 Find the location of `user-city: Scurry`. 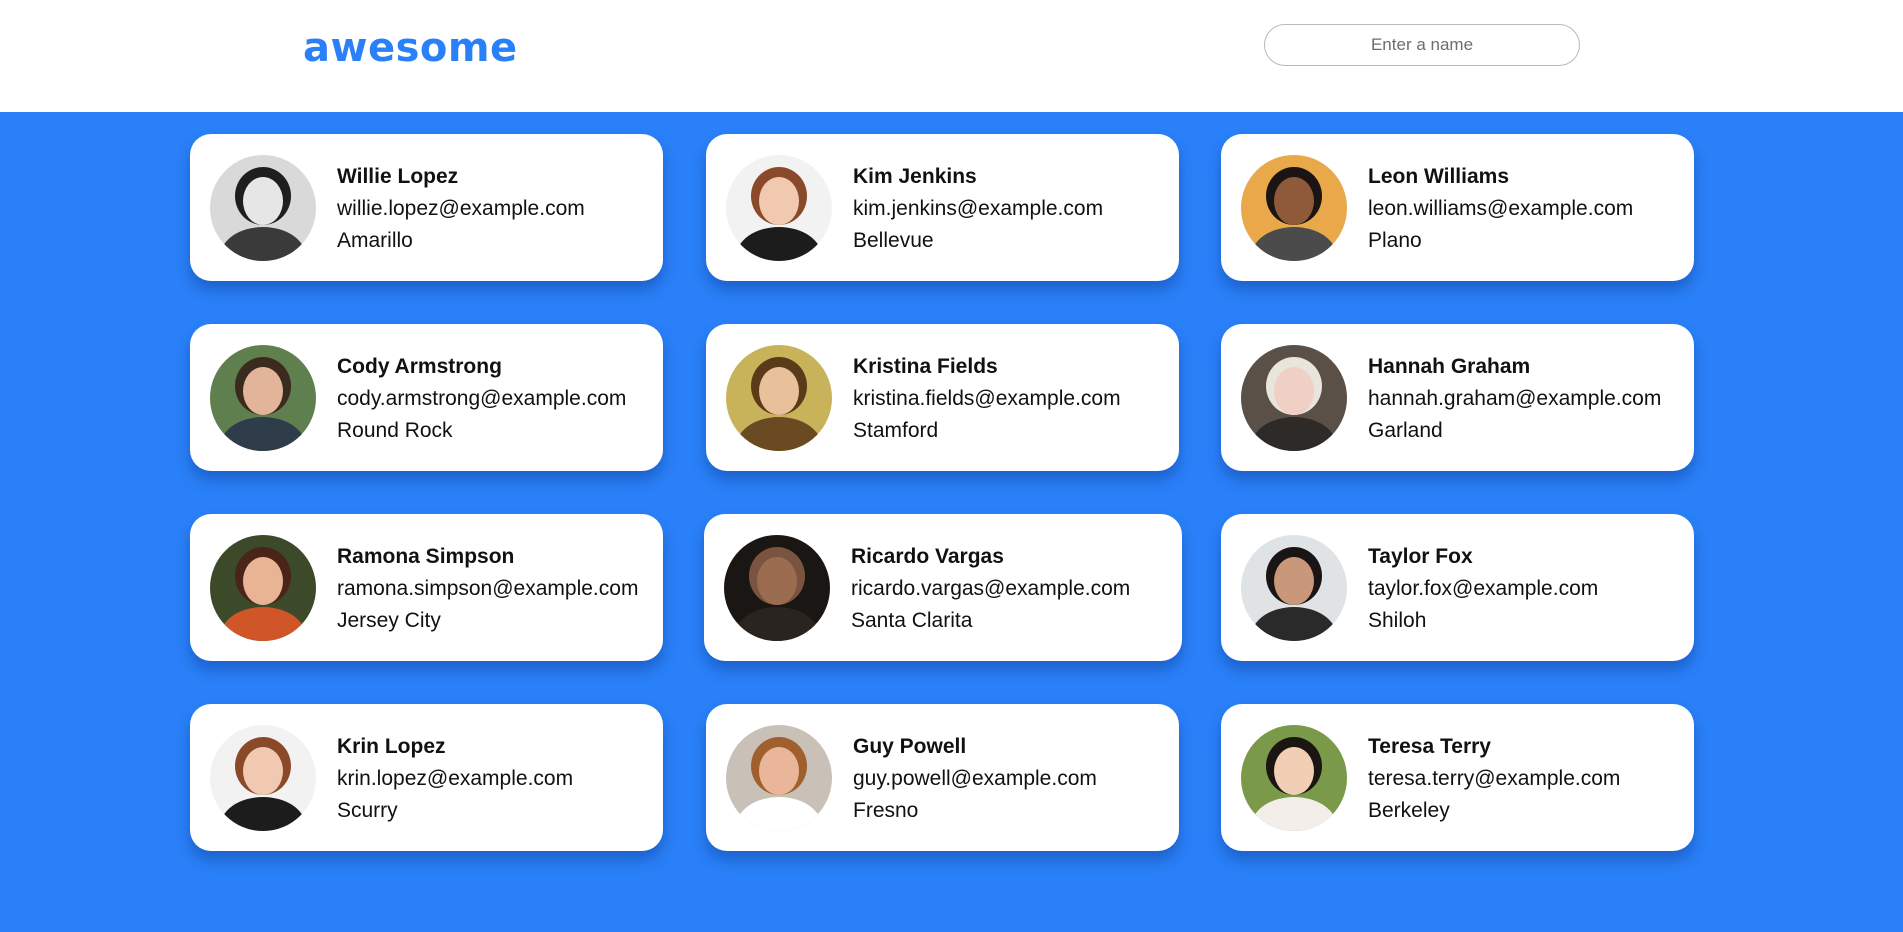

user-city: Scurry is located at coordinates (367, 810).